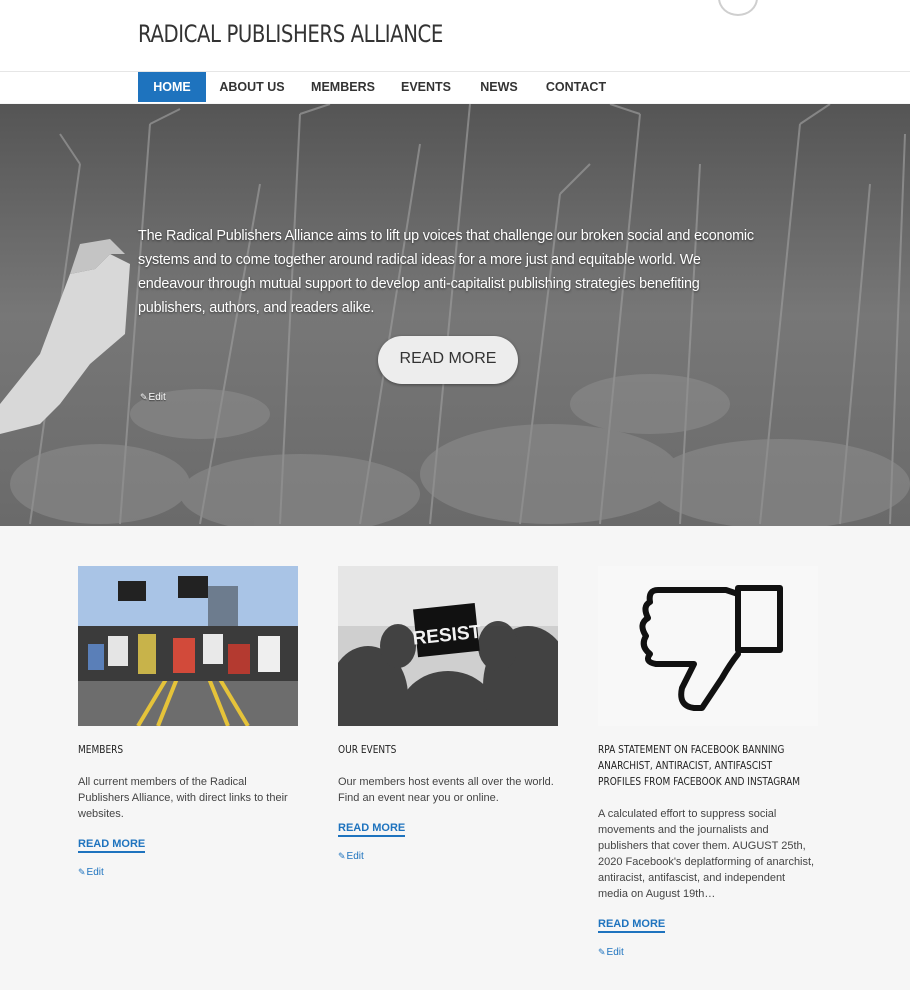  I want to click on hero-read-more-button: READ MORE, so click(448, 360).